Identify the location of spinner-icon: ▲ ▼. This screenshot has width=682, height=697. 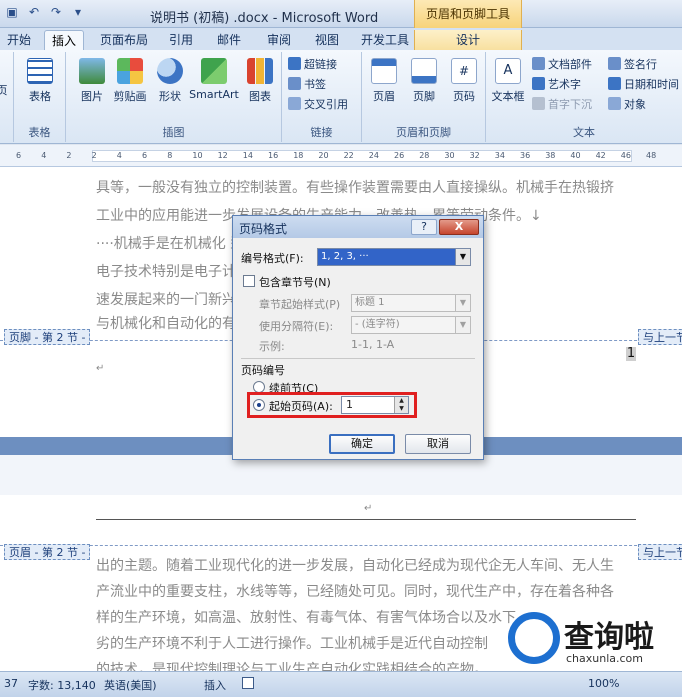
(401, 405).